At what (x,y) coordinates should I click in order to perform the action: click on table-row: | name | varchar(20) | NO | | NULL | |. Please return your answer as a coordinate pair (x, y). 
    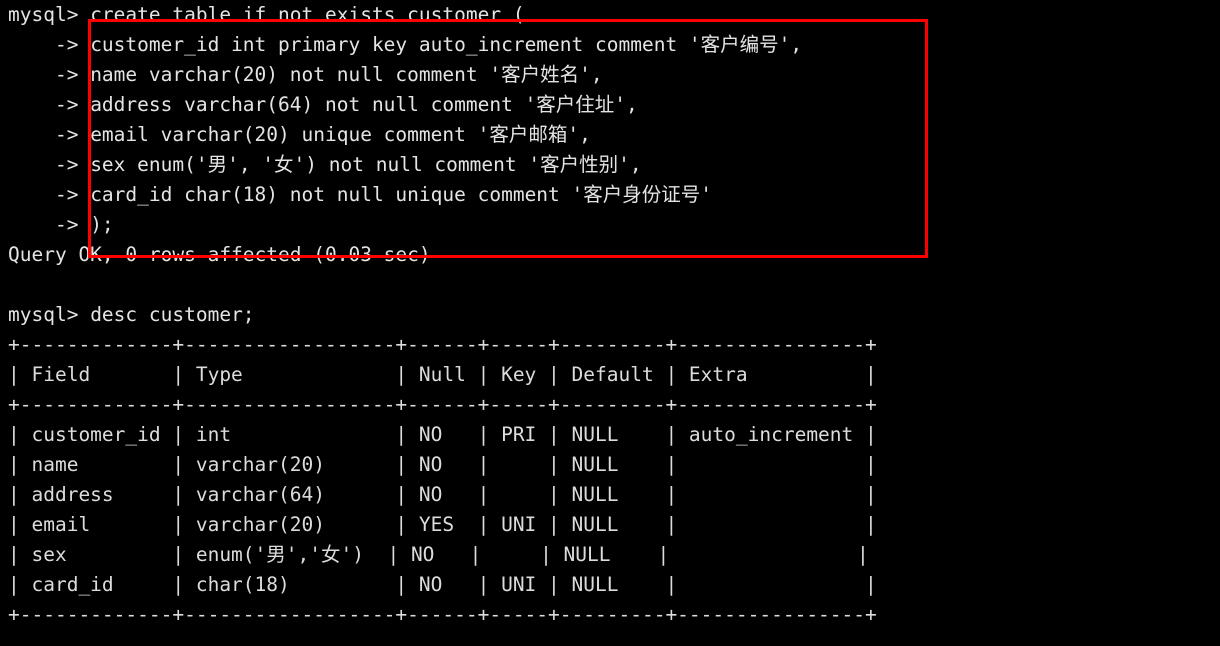
    Looking at the image, I should click on (442, 464).